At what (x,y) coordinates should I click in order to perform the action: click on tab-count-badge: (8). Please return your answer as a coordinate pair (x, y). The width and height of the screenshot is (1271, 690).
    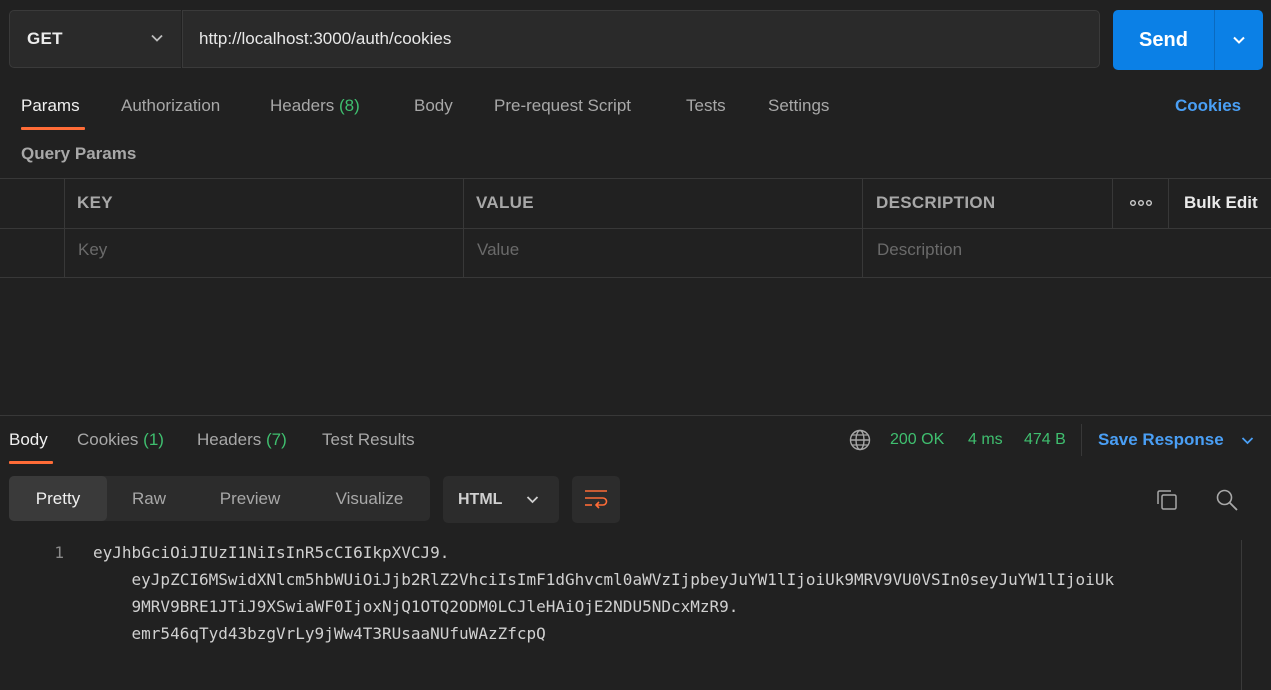
    Looking at the image, I should click on (349, 105).